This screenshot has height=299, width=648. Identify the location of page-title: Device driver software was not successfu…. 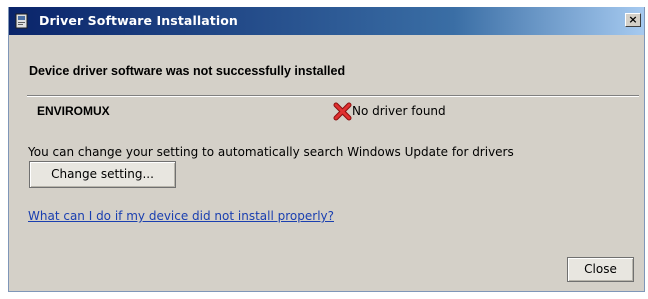
(187, 71).